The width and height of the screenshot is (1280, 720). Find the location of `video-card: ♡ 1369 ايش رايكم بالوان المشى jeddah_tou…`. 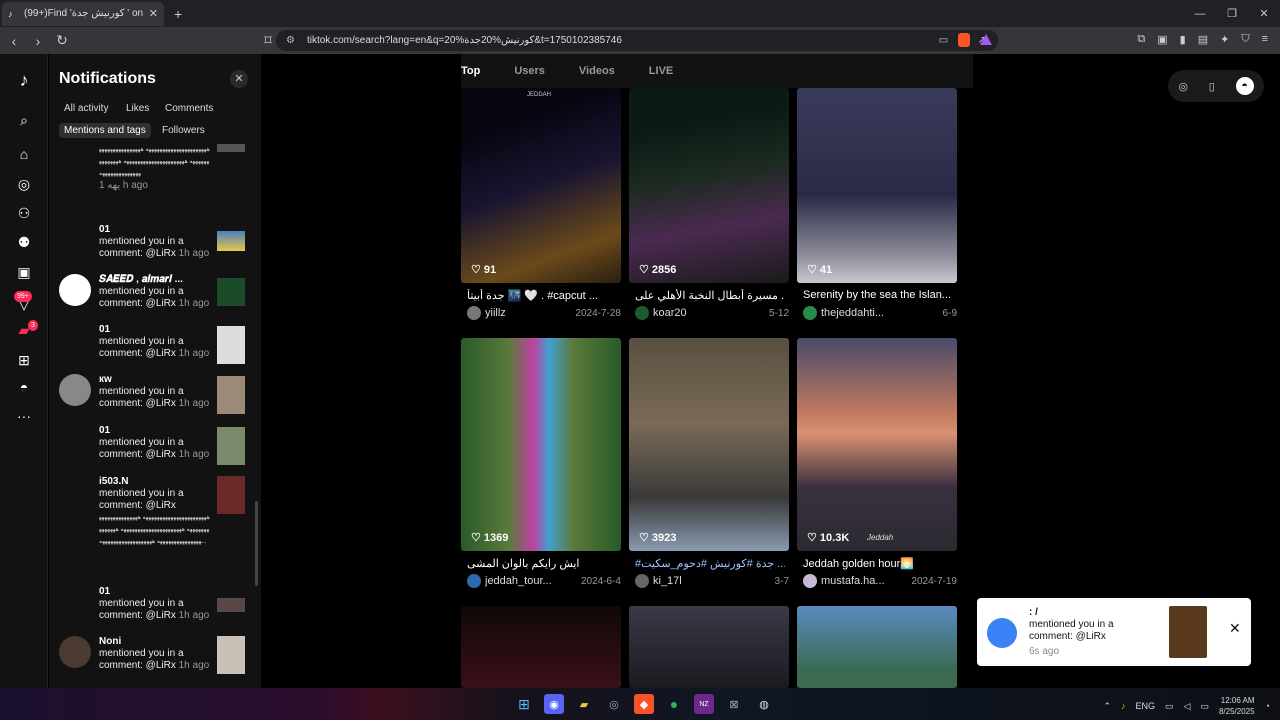

video-card: ♡ 1369 ايش رايكم بالوان المشى jeddah_tou… is located at coordinates (541, 467).